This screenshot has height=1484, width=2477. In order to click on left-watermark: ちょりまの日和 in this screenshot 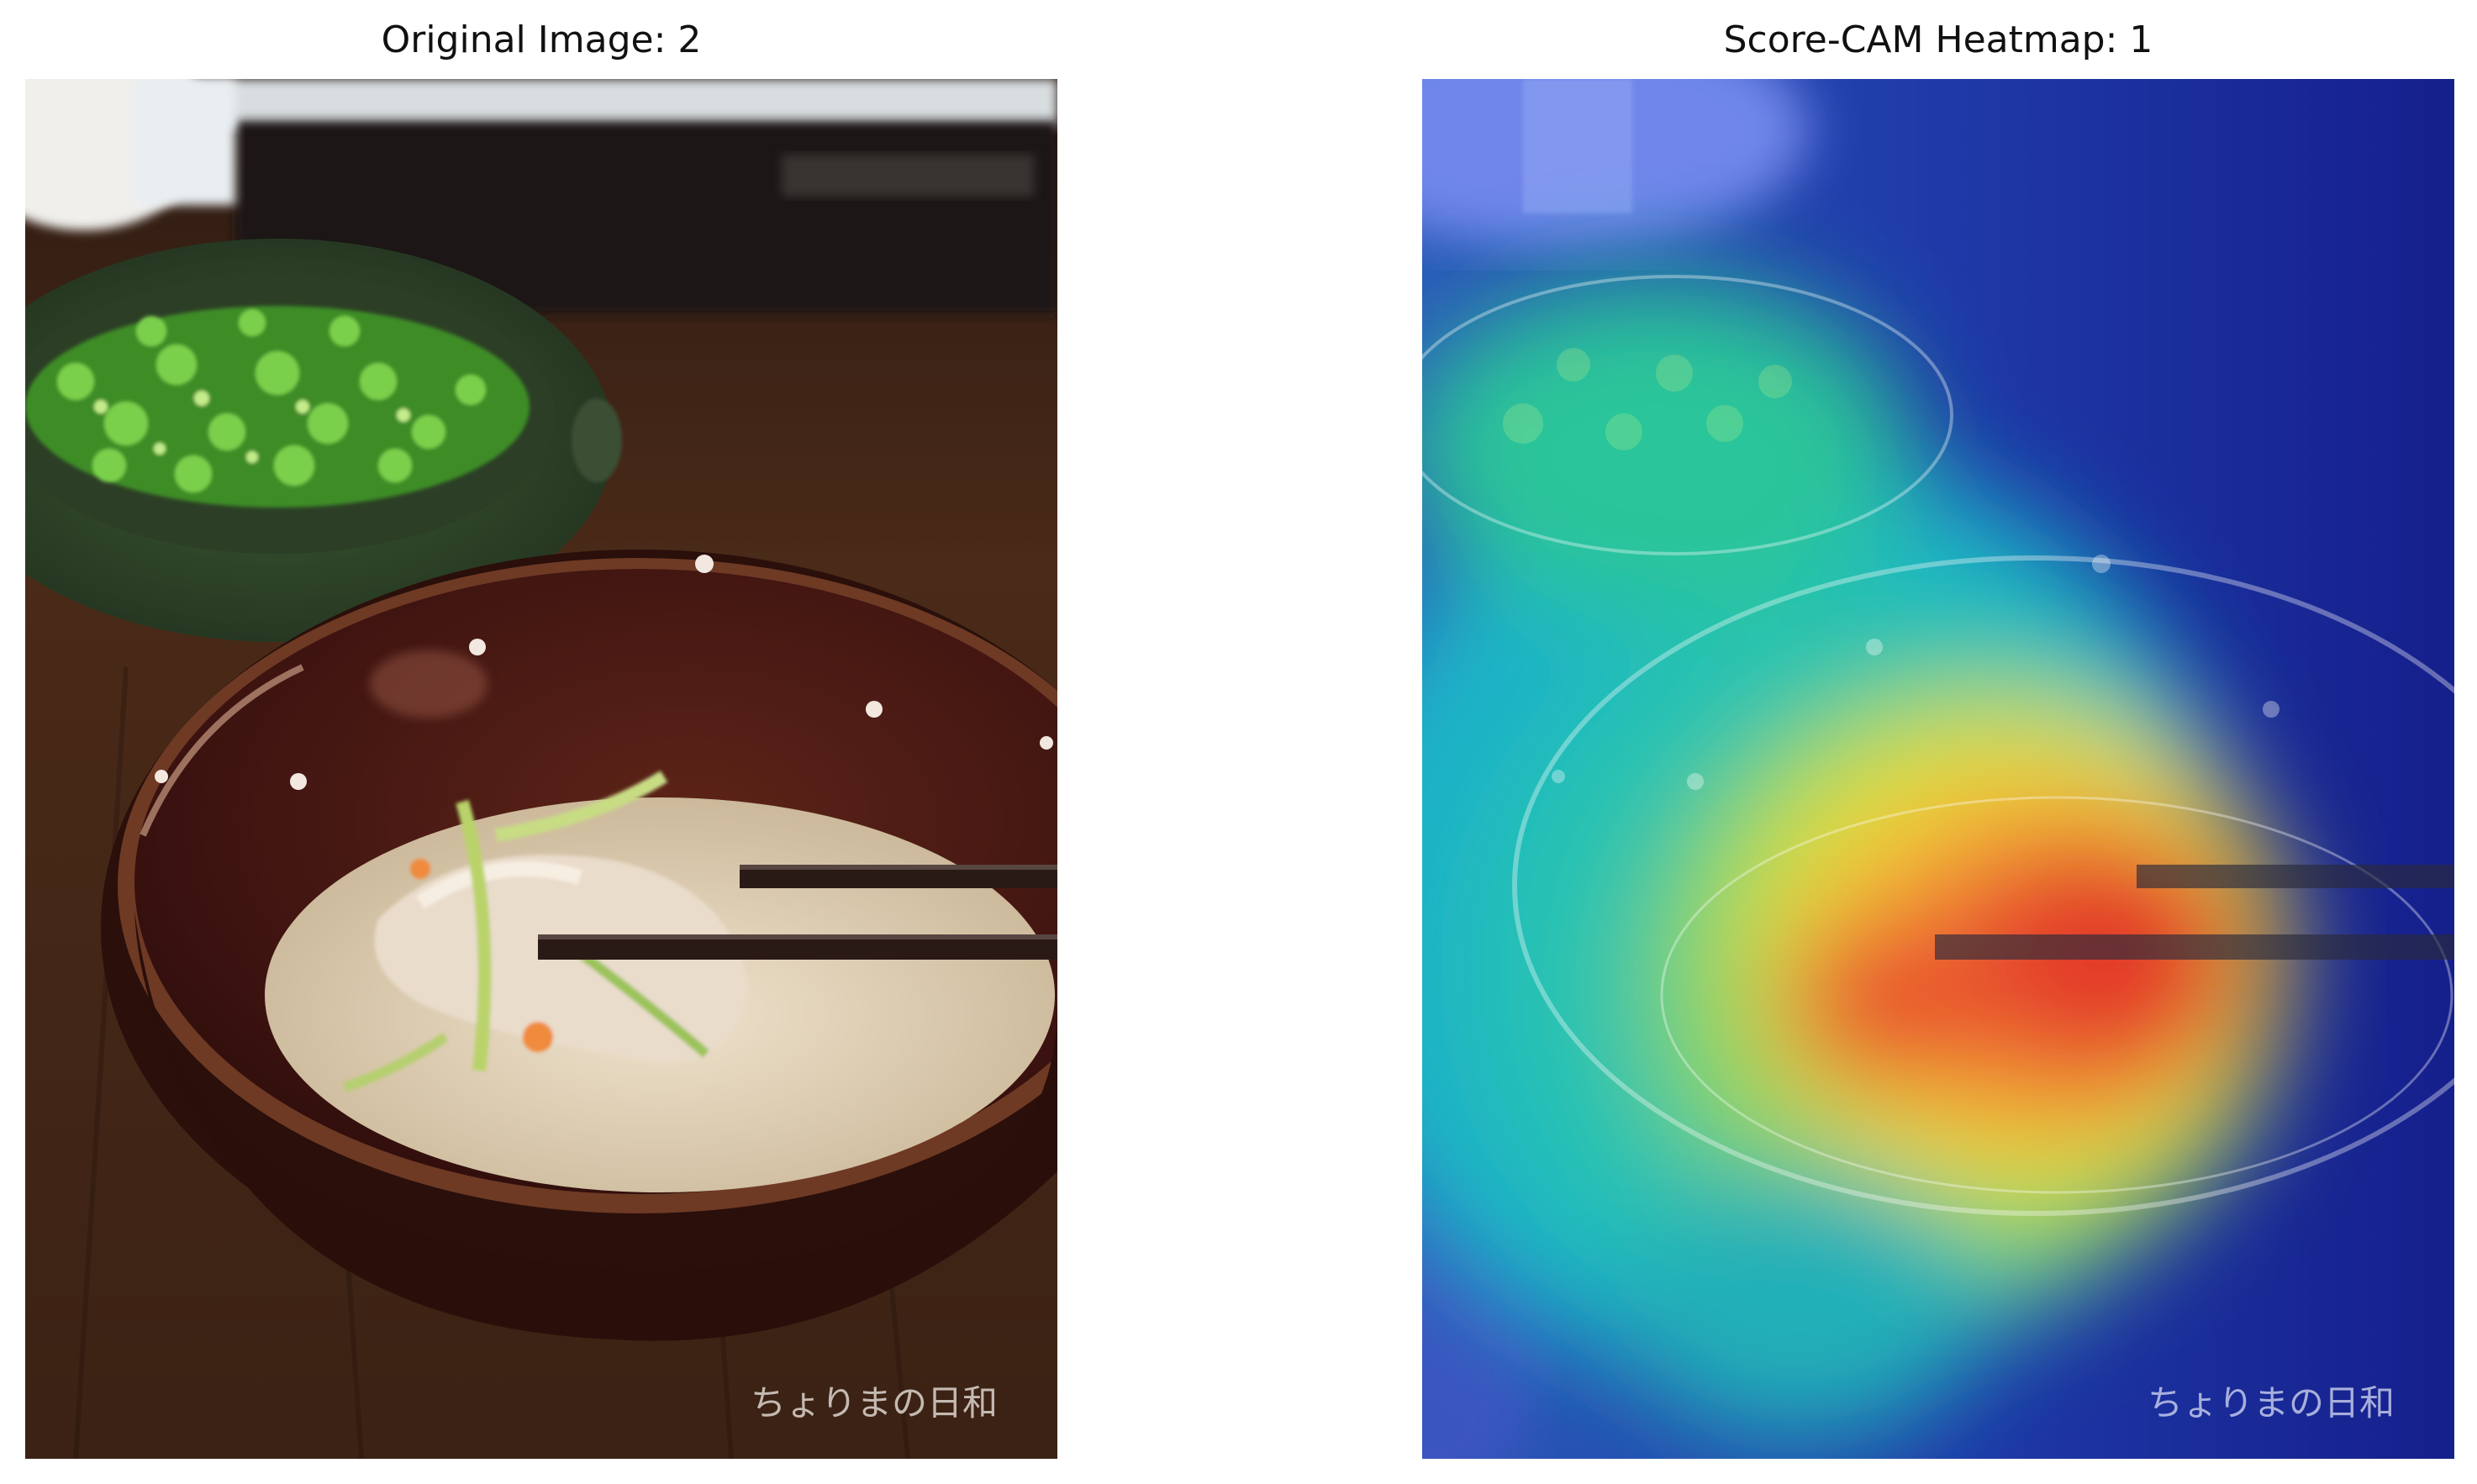, I will do `click(874, 1403)`.